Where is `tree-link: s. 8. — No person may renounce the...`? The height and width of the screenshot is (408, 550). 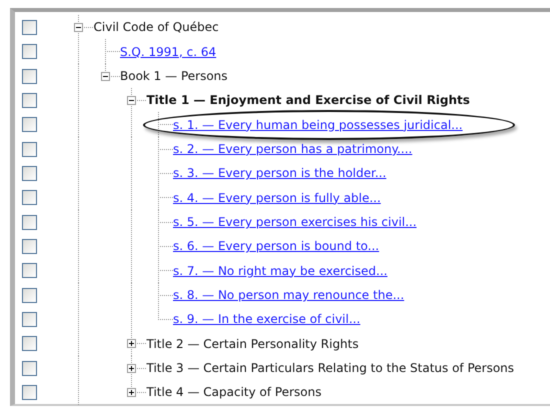
tree-link: s. 8. — No person may renounce the... is located at coordinates (288, 295).